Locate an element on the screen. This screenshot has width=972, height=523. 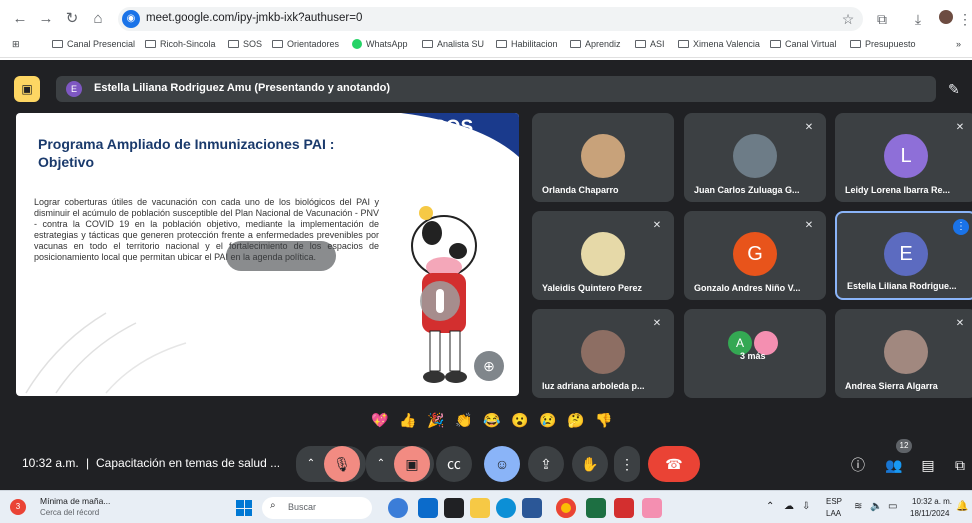
participant-tile: ✕ Yaleidis Quintero Perez is located at coordinates (603, 255).